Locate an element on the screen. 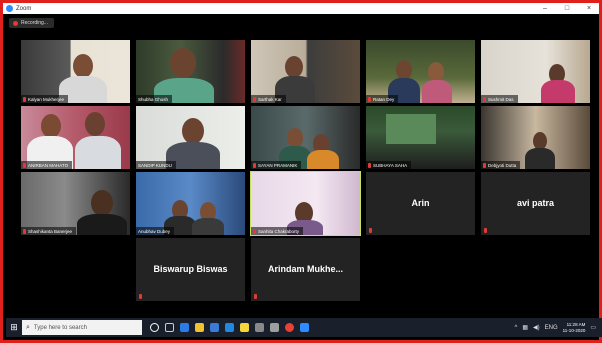  store-icon is located at coordinates (214, 327).